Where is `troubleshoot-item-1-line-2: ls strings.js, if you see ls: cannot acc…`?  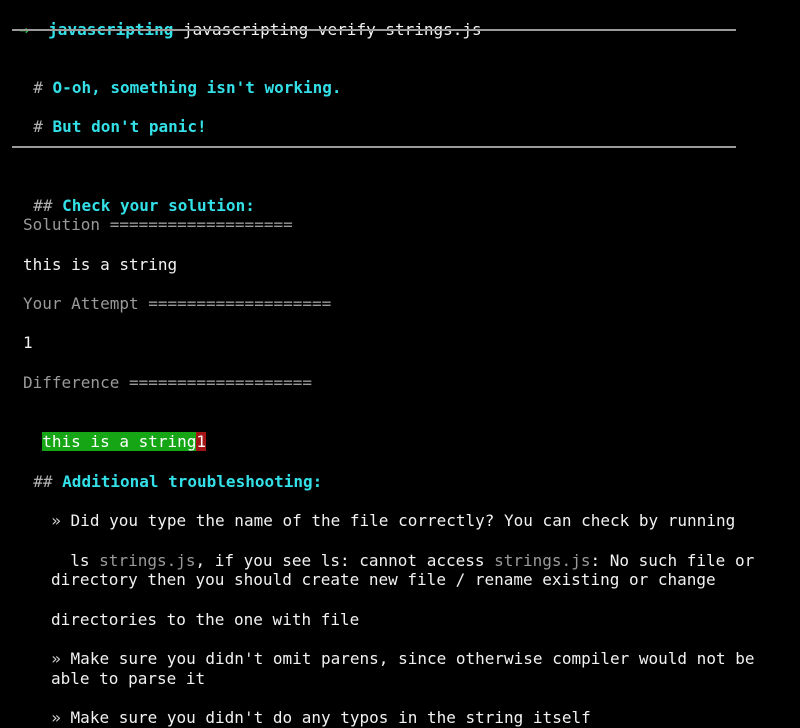 troubleshoot-item-1-line-2: ls strings.js, if you see ls: cannot acc… is located at coordinates (402, 551).